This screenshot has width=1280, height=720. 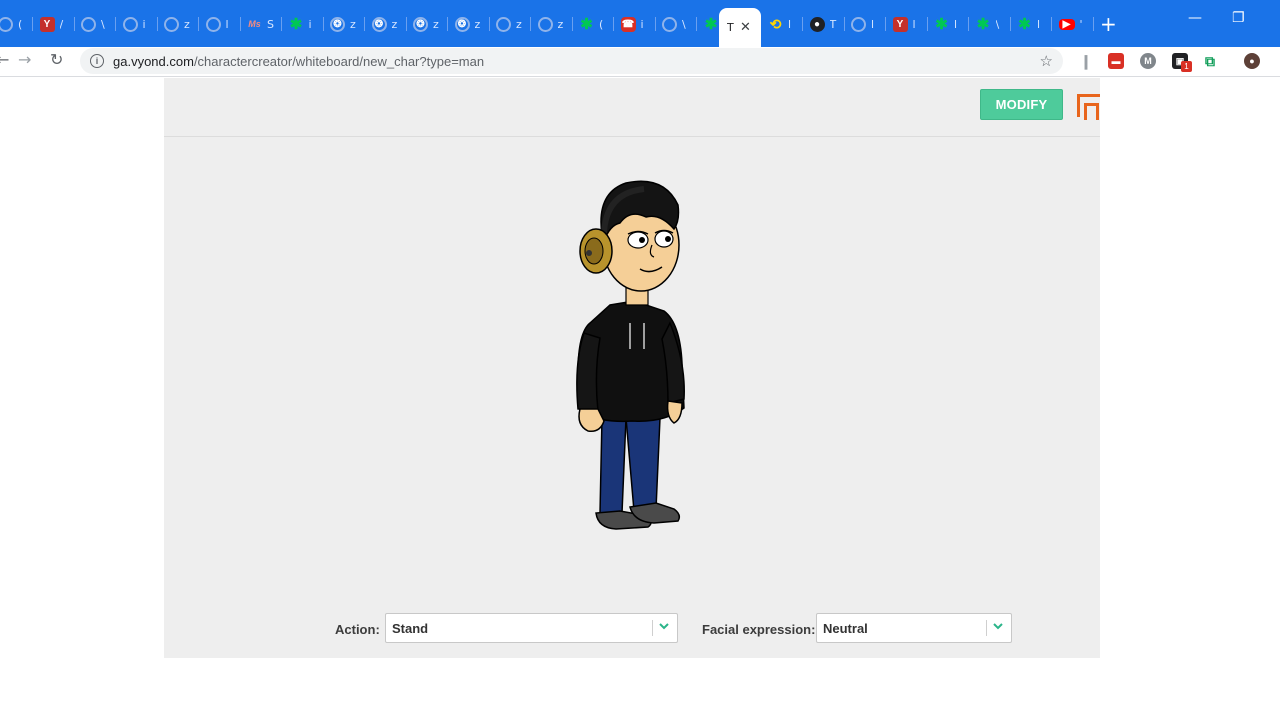 What do you see at coordinates (24, 59) in the screenshot?
I see `forward-icon: →` at bounding box center [24, 59].